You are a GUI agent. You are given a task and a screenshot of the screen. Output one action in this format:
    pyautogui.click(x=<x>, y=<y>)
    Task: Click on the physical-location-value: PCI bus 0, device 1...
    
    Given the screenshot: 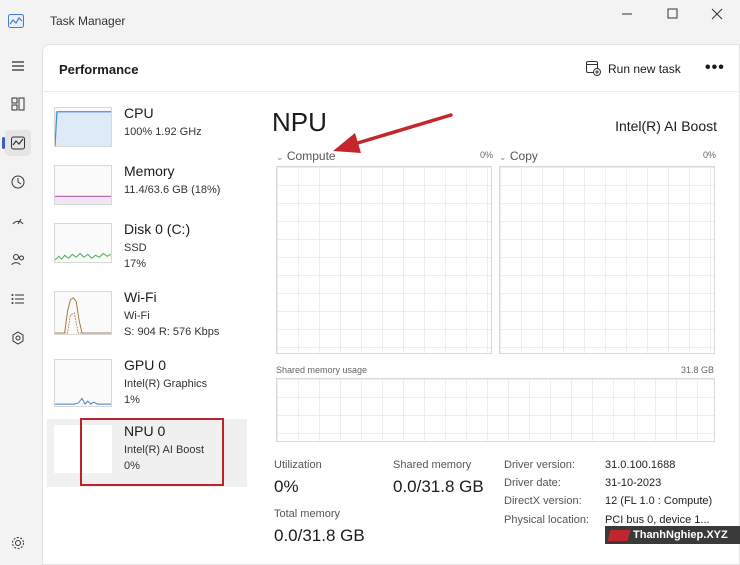 What is the action you would take?
    pyautogui.click(x=657, y=520)
    